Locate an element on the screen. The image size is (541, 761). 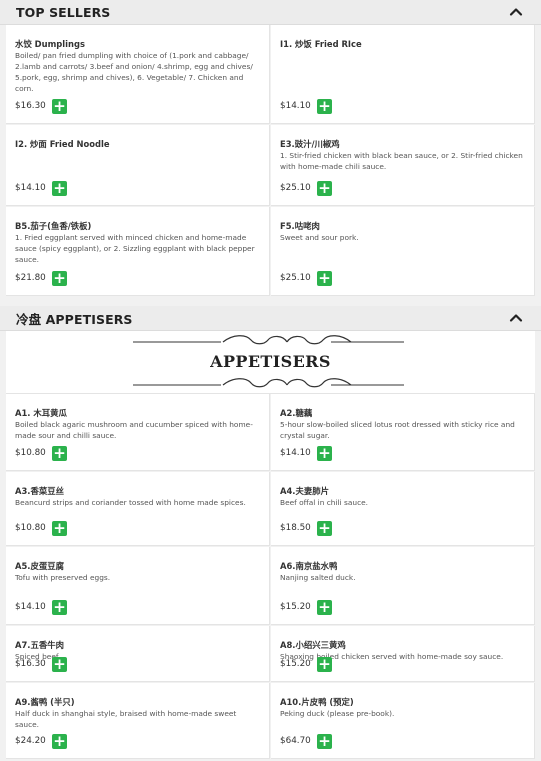
menu-item-card: A6.南京盐水鸭 Nanjing salted duck. $15.20 + is located at coordinates (403, 586).